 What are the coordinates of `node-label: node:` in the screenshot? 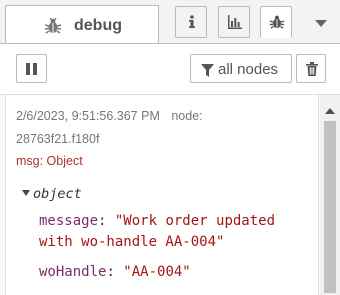 It's located at (187, 116).